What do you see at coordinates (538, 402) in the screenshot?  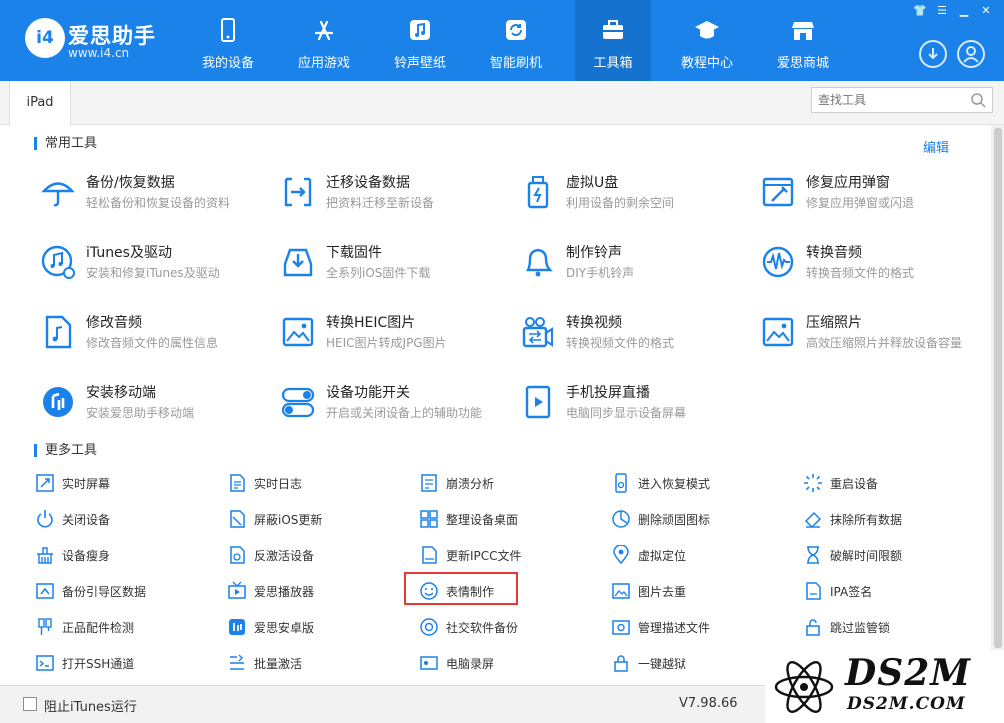 I see `screen-cast-icon` at bounding box center [538, 402].